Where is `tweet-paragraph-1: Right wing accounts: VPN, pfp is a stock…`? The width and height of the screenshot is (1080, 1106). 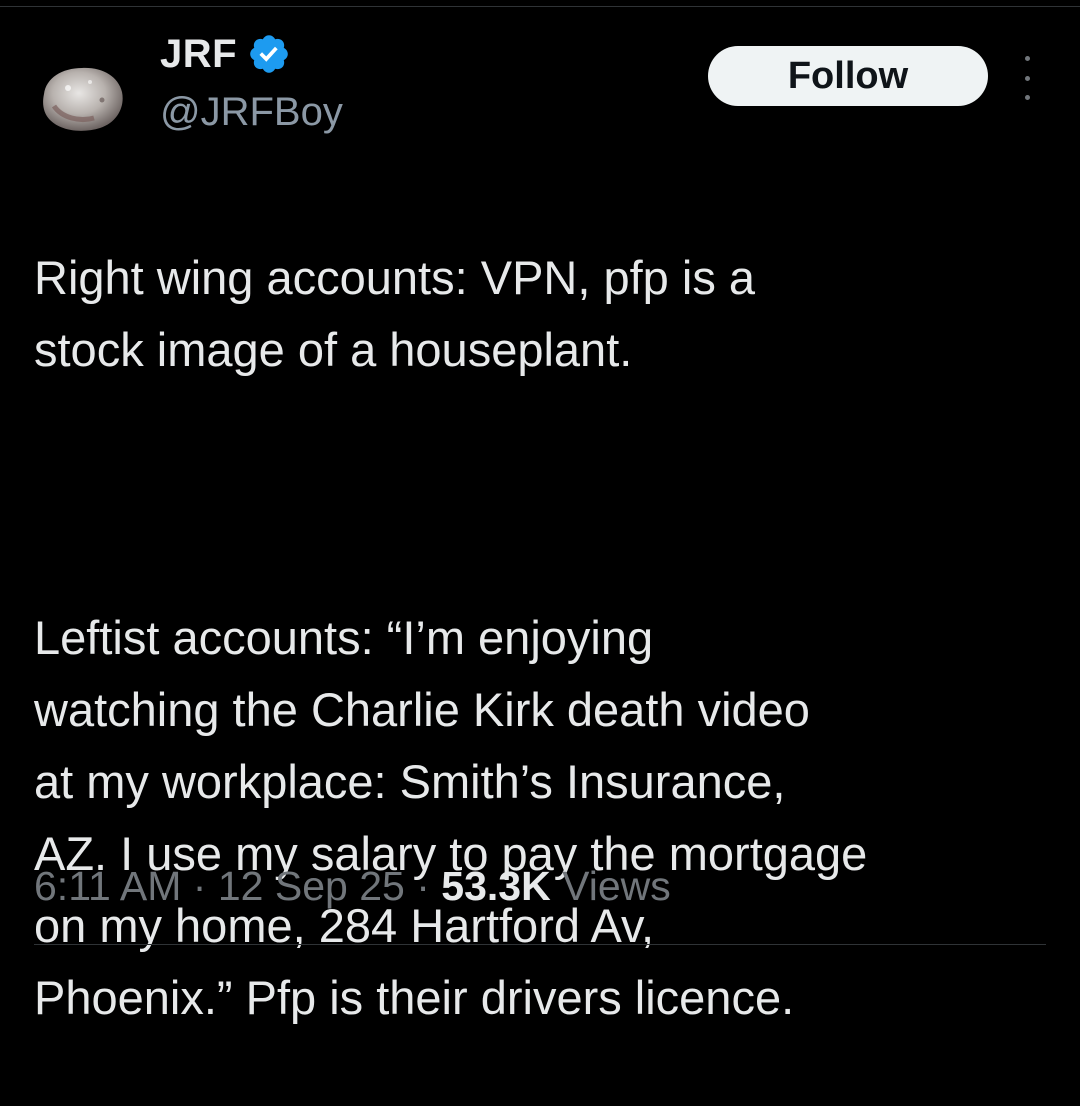 tweet-paragraph-1: Right wing accounts: VPN, pfp is a stock… is located at coordinates (395, 313).